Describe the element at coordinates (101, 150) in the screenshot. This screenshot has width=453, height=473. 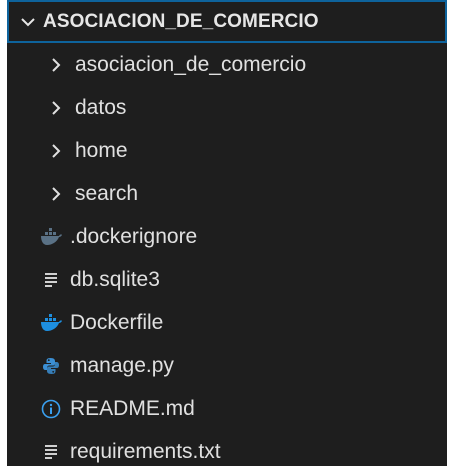
I see `tree-item-label: home` at that location.